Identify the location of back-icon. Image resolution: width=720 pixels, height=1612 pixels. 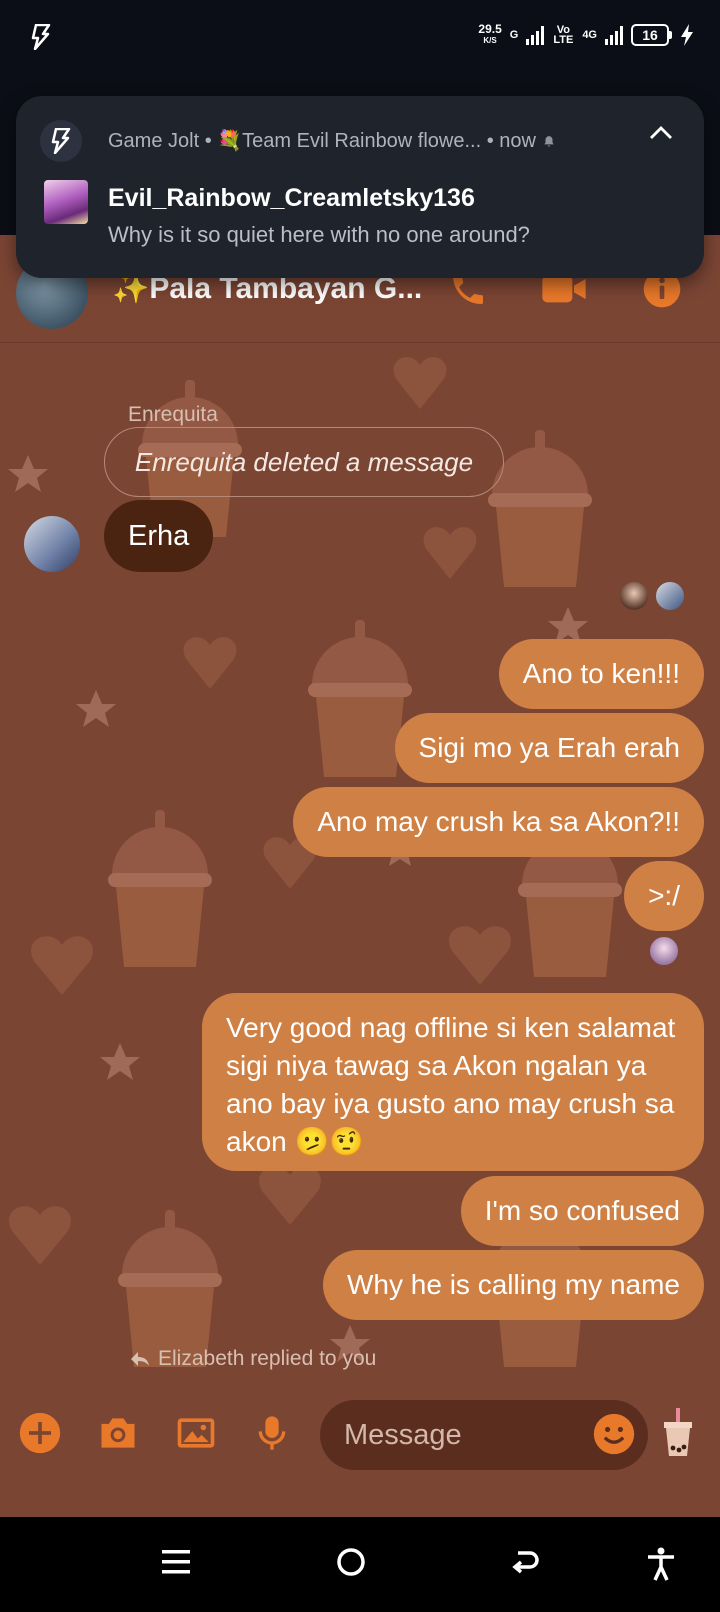
(525, 1562).